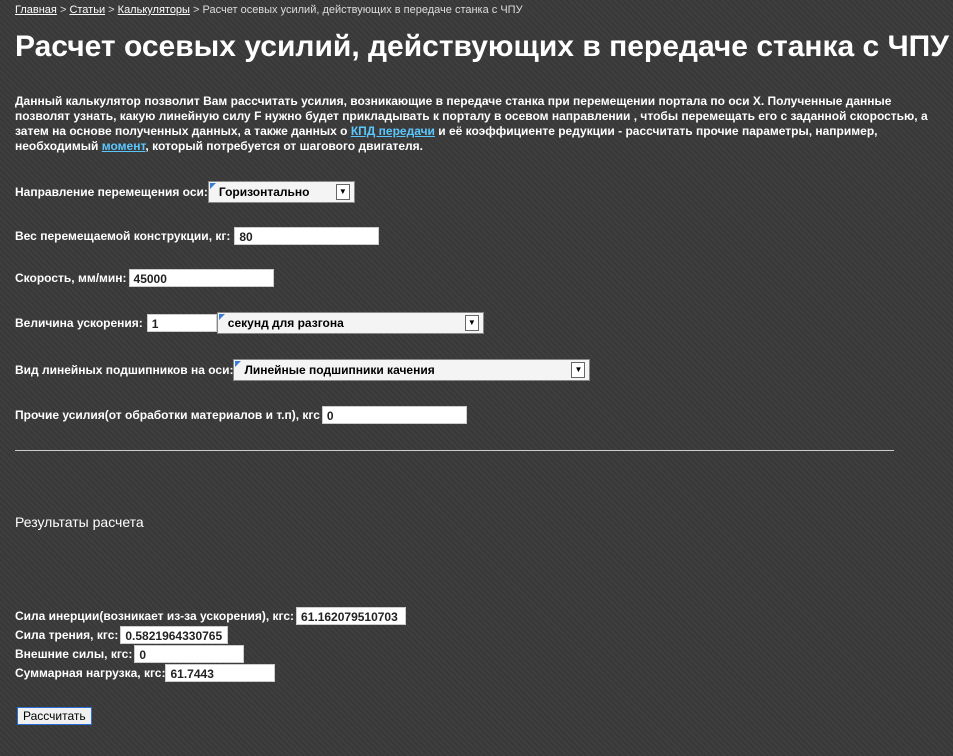  Describe the element at coordinates (393, 131) in the screenshot. I see `efficiency-link: КПД передачи` at that location.